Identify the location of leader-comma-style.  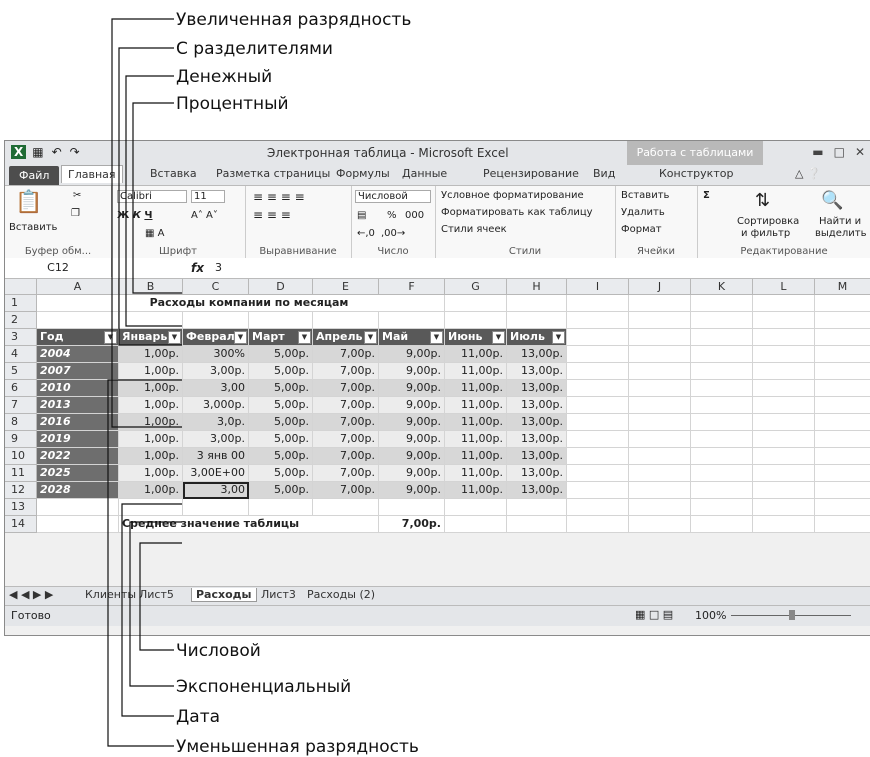
(150, 196).